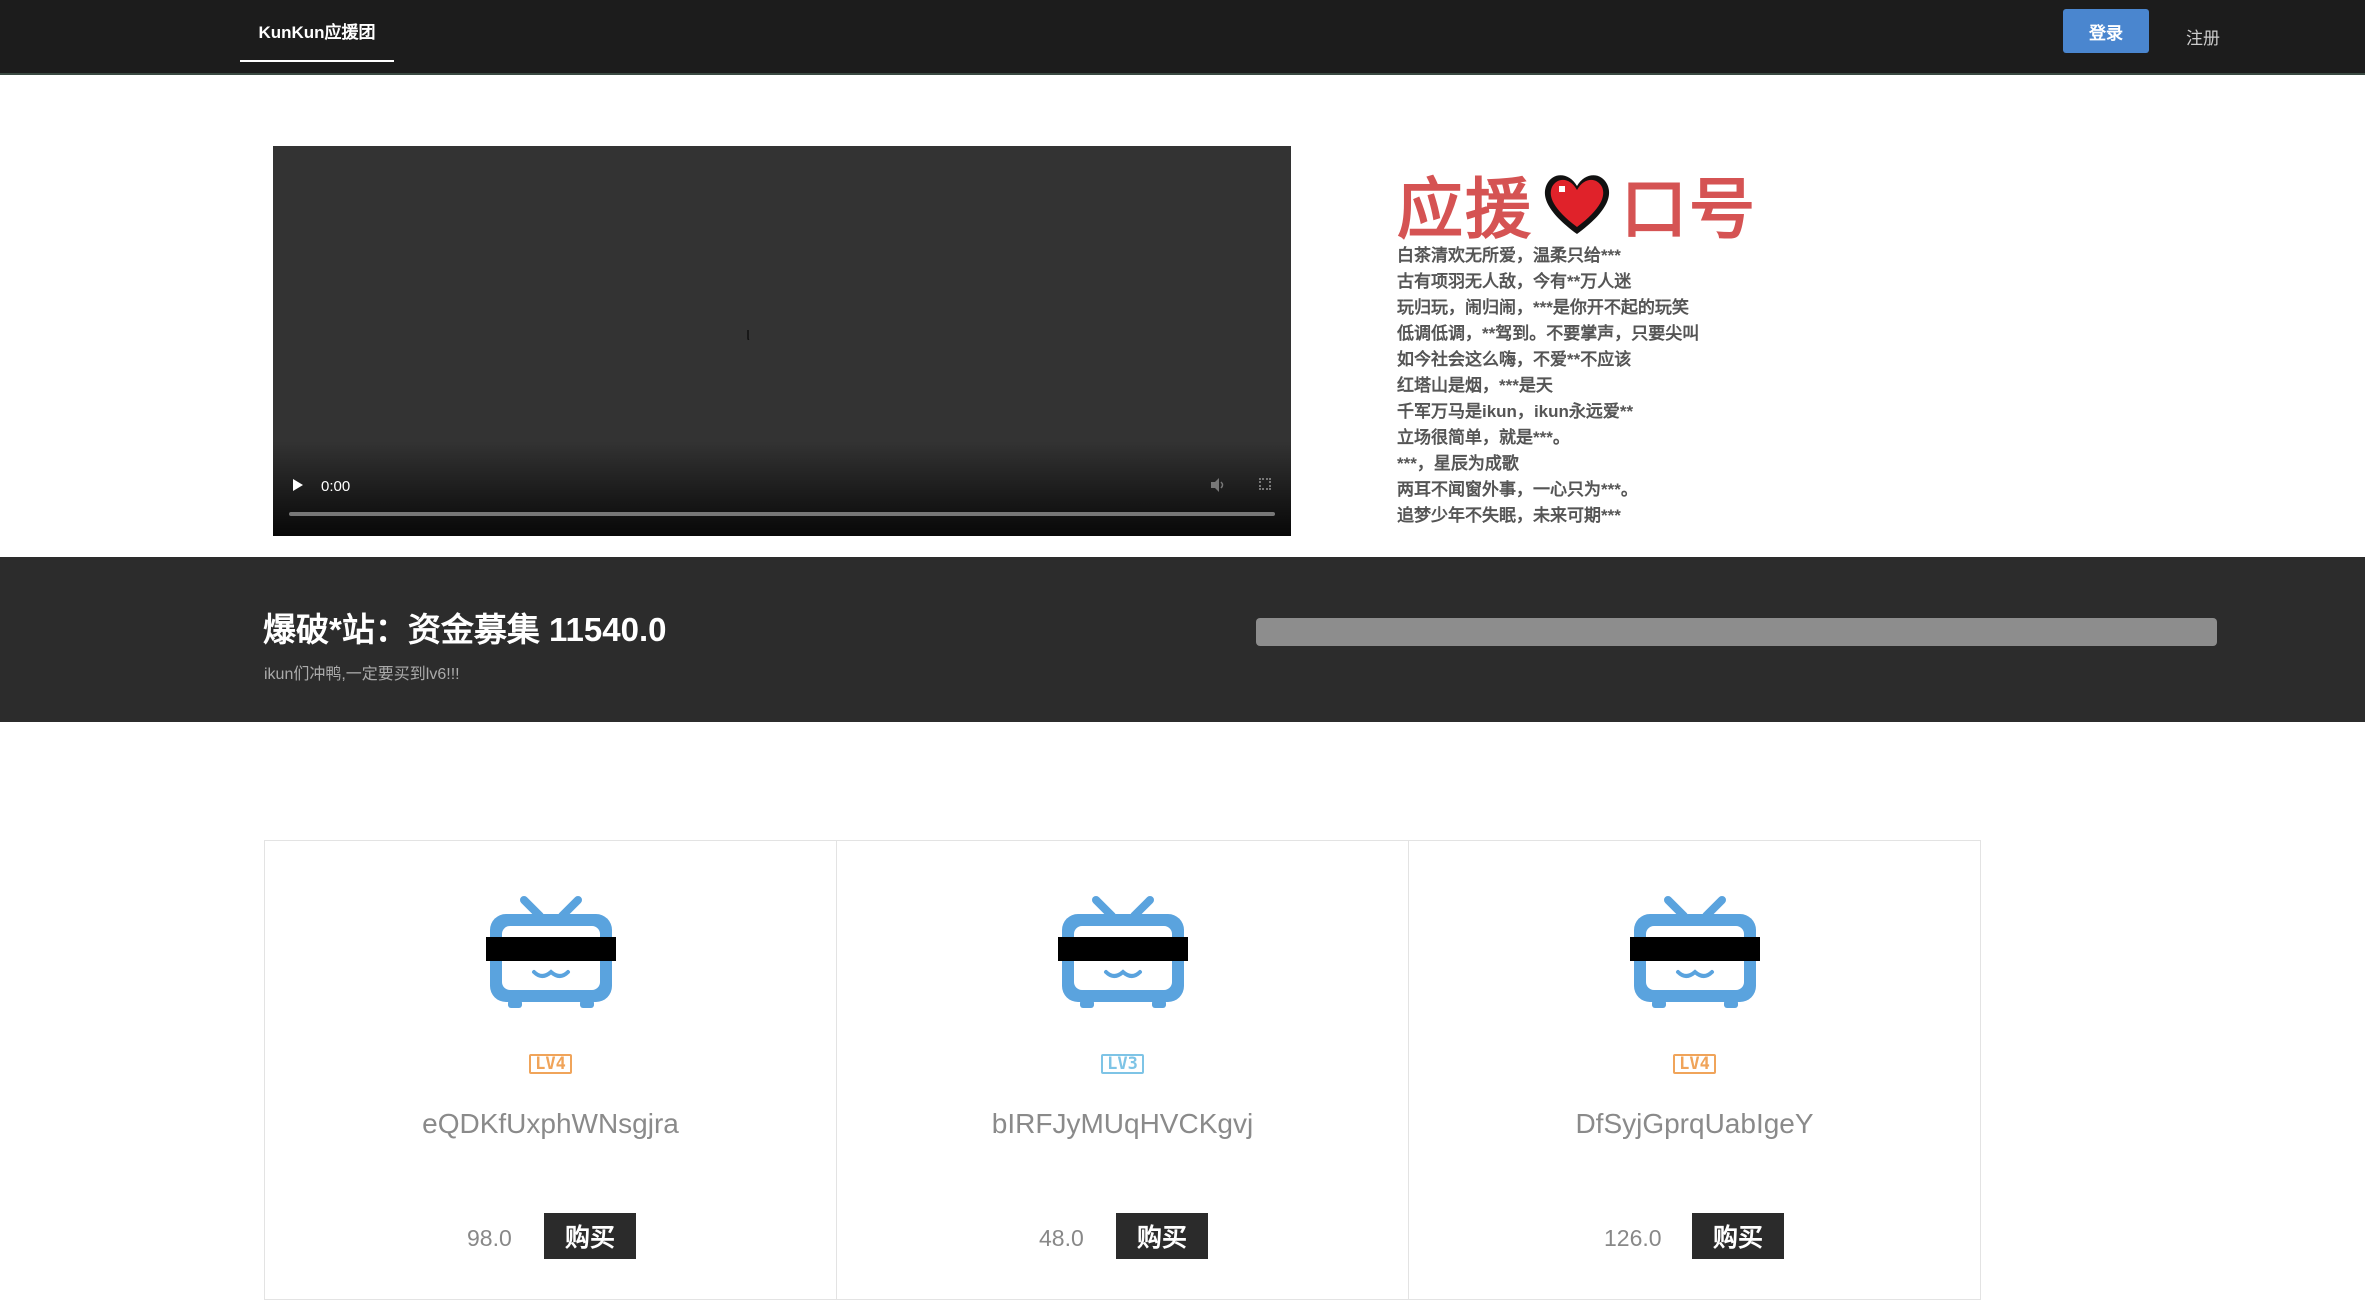 The image size is (2365, 1300). What do you see at coordinates (1694, 1123) in the screenshot?
I see `product-name: DfSyjGprqUabIgeY` at bounding box center [1694, 1123].